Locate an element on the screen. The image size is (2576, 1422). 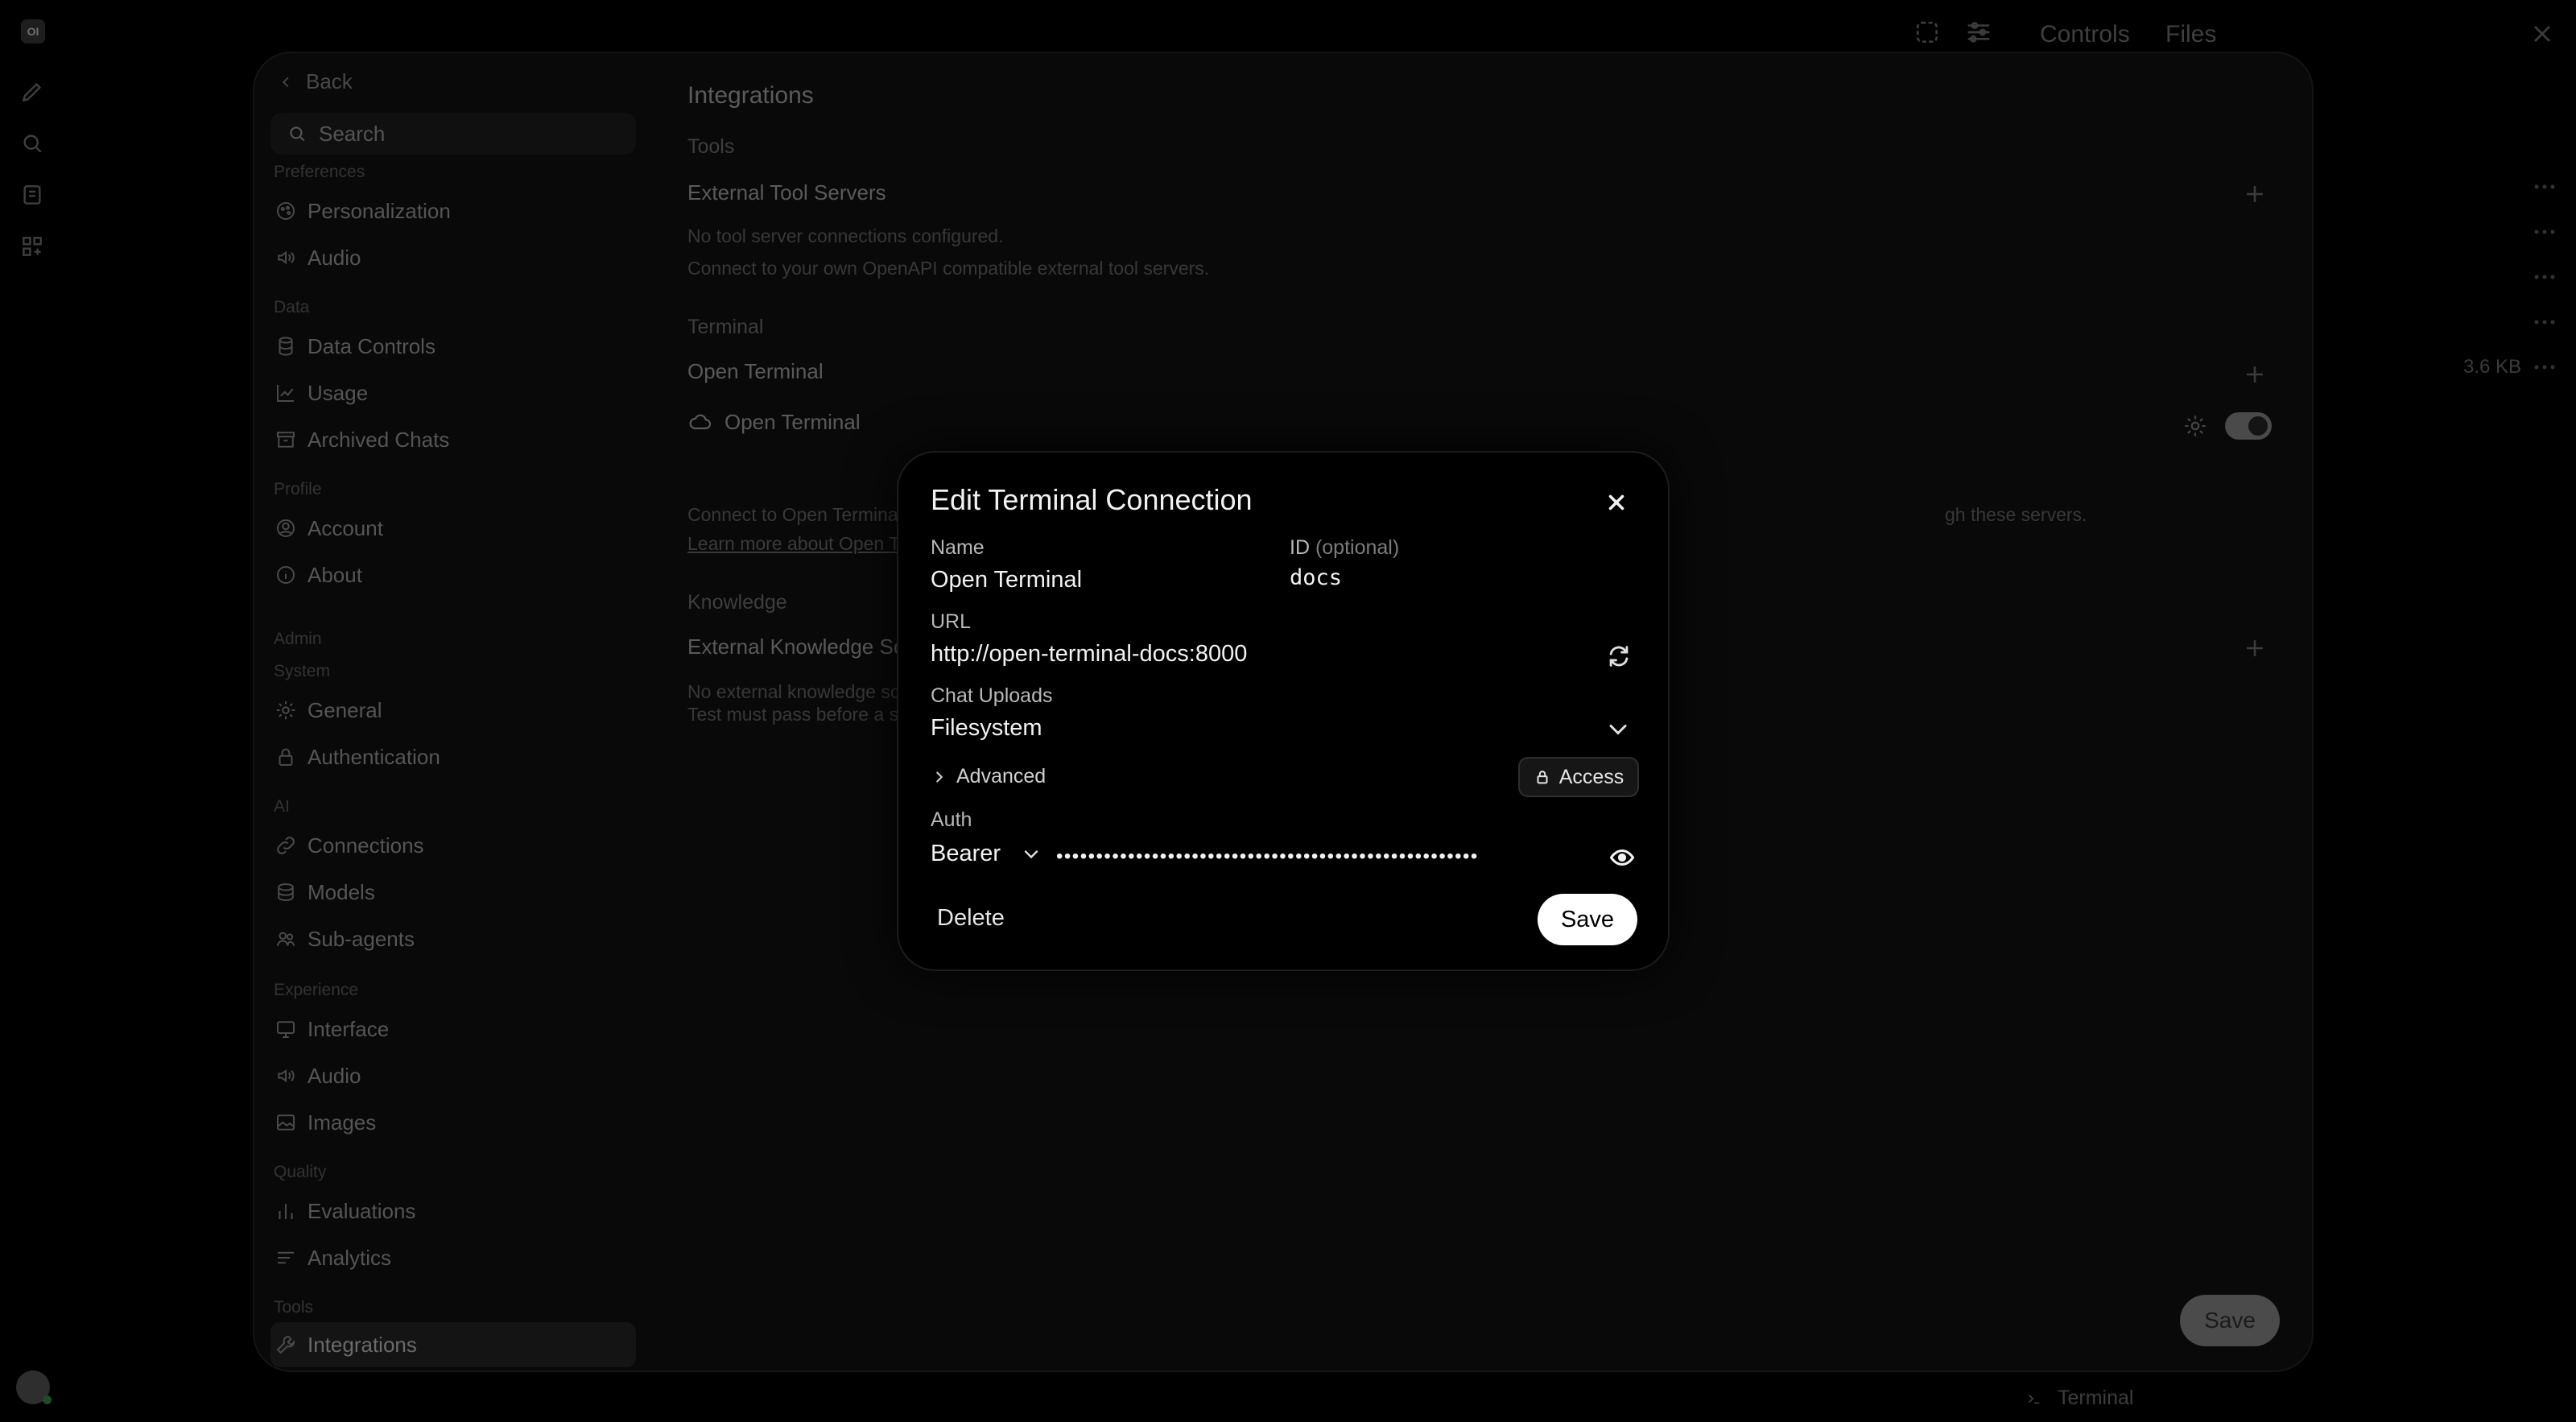
url-field is located at coordinates (1261, 654).